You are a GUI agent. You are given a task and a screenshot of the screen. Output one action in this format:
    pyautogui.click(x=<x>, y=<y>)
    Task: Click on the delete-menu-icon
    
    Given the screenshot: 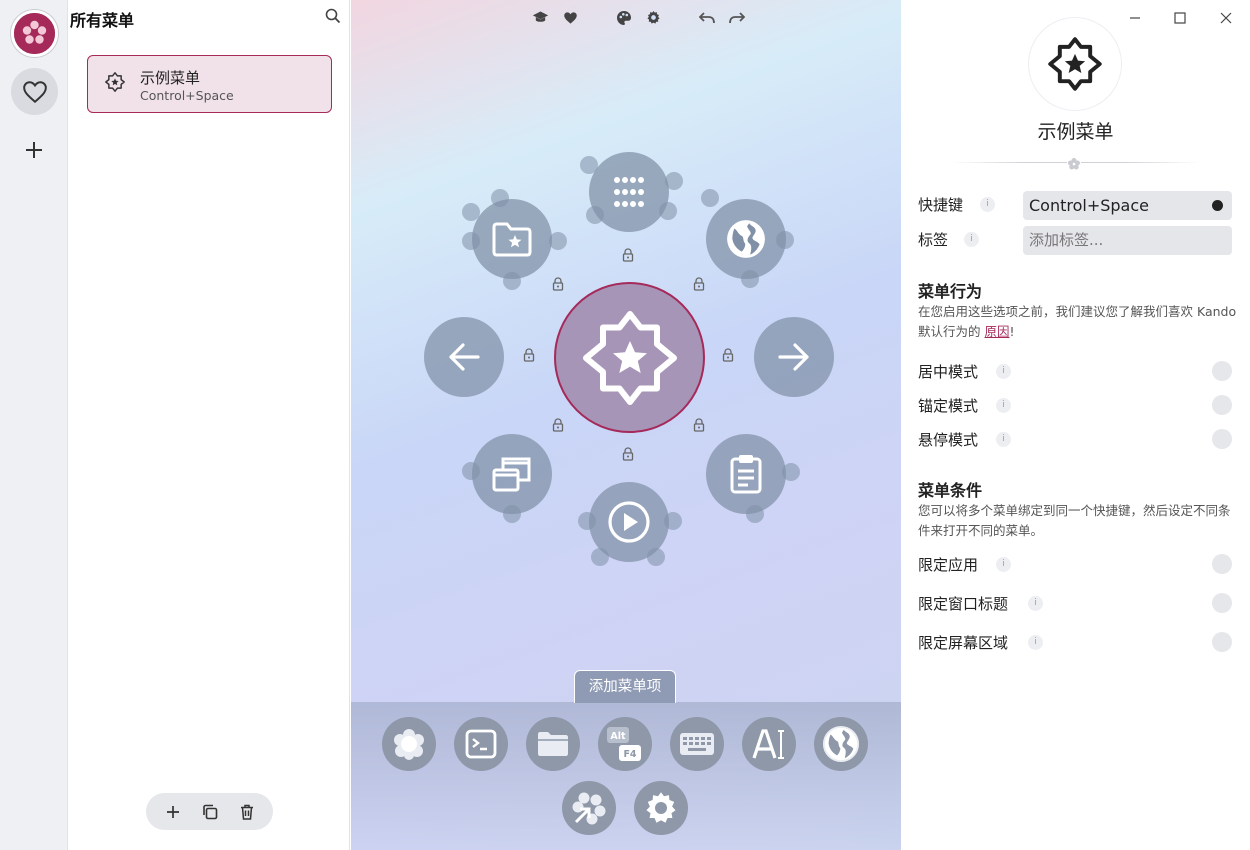 What is the action you would take?
    pyautogui.click(x=247, y=812)
    